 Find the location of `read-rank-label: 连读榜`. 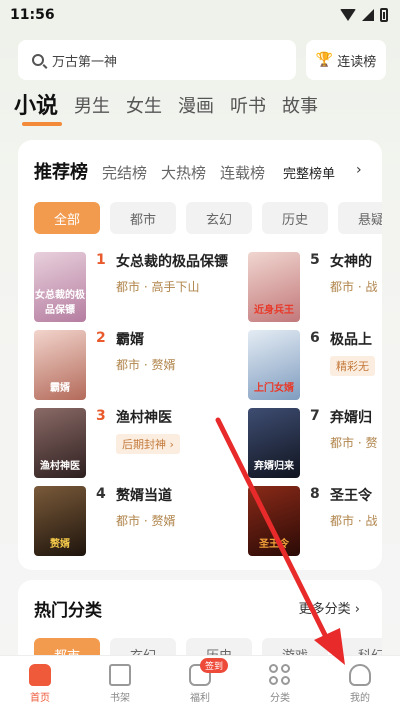

read-rank-label: 连读榜 is located at coordinates (357, 62).